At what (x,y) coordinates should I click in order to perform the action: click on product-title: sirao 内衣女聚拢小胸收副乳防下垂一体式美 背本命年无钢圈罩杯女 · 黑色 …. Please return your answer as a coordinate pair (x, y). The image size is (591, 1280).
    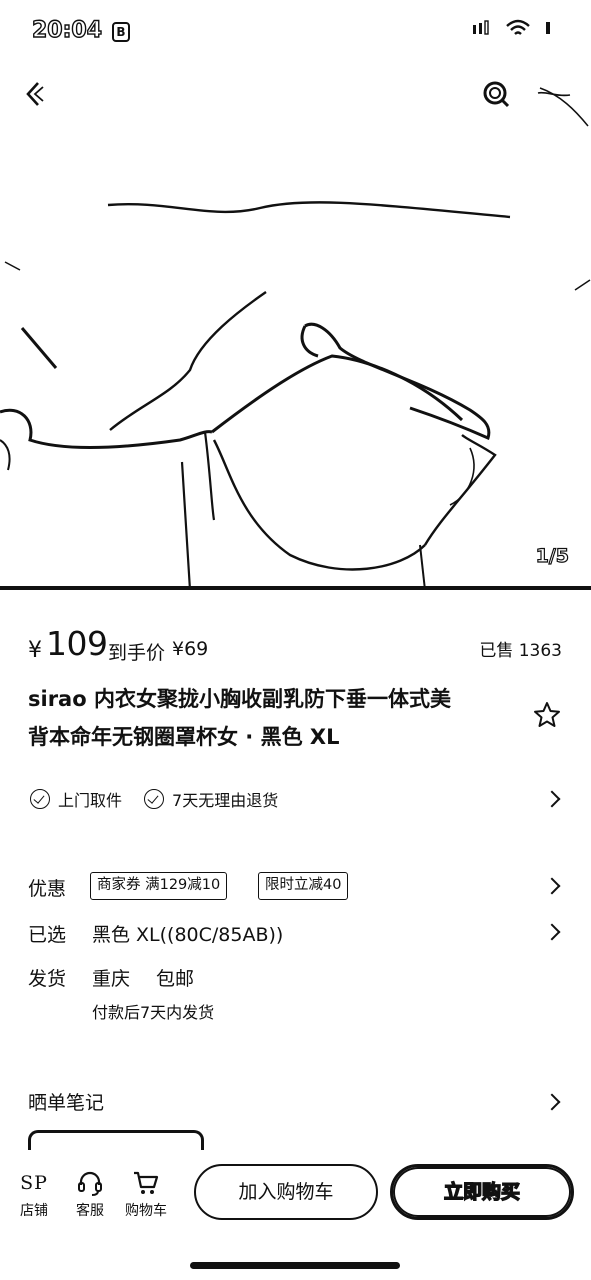
    Looking at the image, I should click on (268, 718).